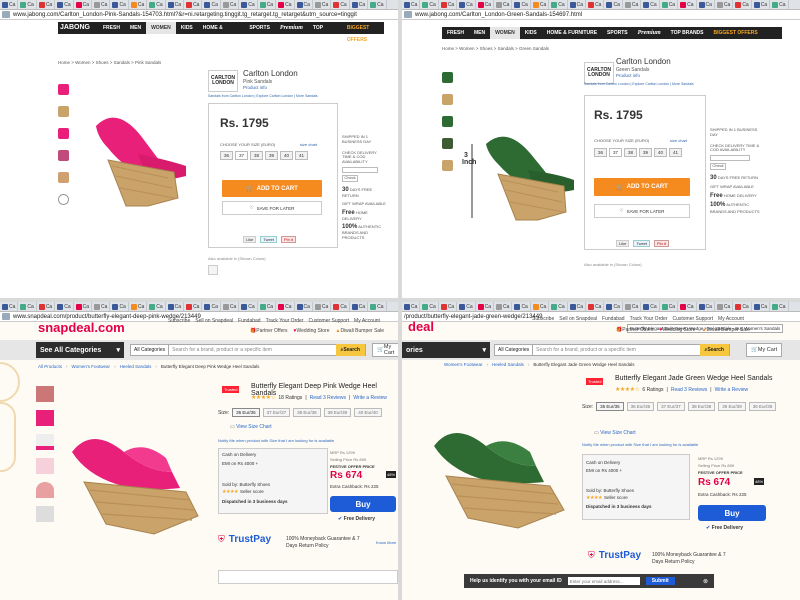 The width and height of the screenshot is (800, 600). Describe the element at coordinates (660, 581) in the screenshot. I see `submit-button: Submit` at that location.